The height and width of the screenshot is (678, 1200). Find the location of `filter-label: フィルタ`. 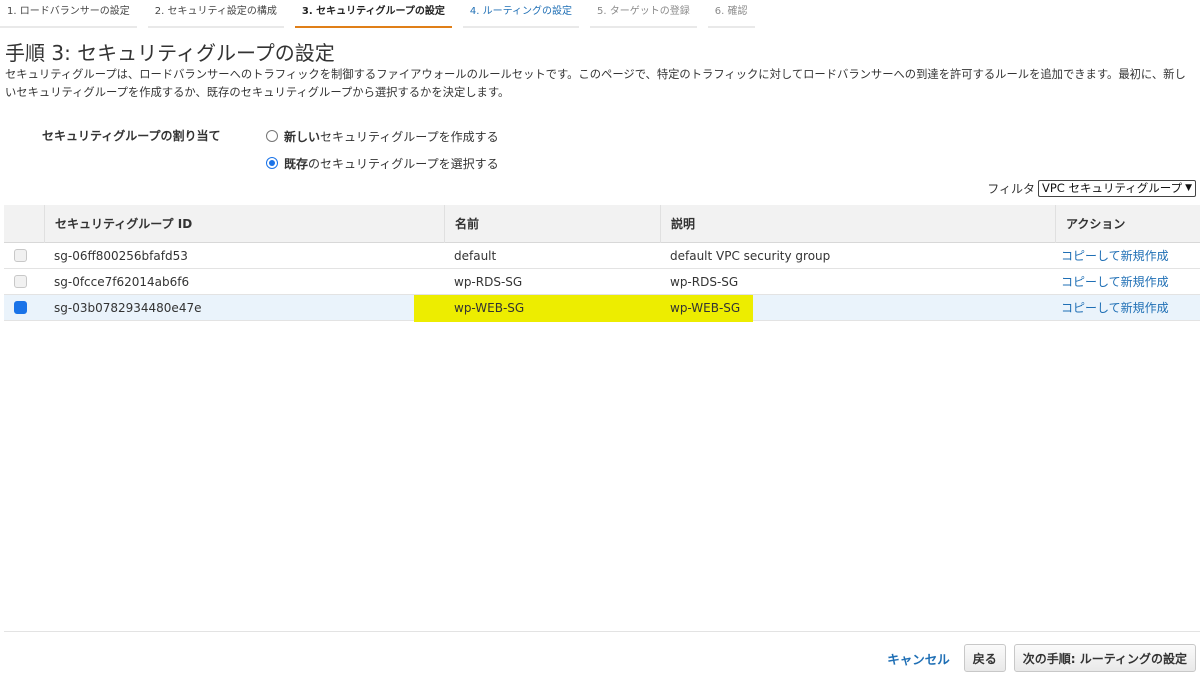

filter-label: フィルタ is located at coordinates (1011, 188).